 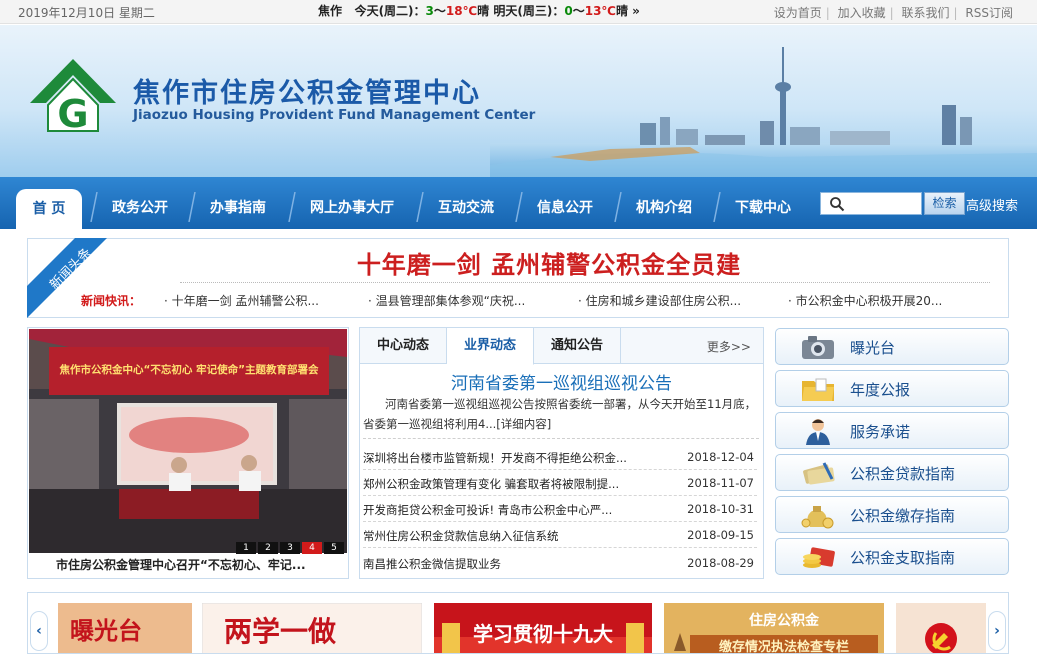 What do you see at coordinates (461, 536) in the screenshot?
I see `news-row-title: 常州住房公积金贷款信息纳入征信系统` at bounding box center [461, 536].